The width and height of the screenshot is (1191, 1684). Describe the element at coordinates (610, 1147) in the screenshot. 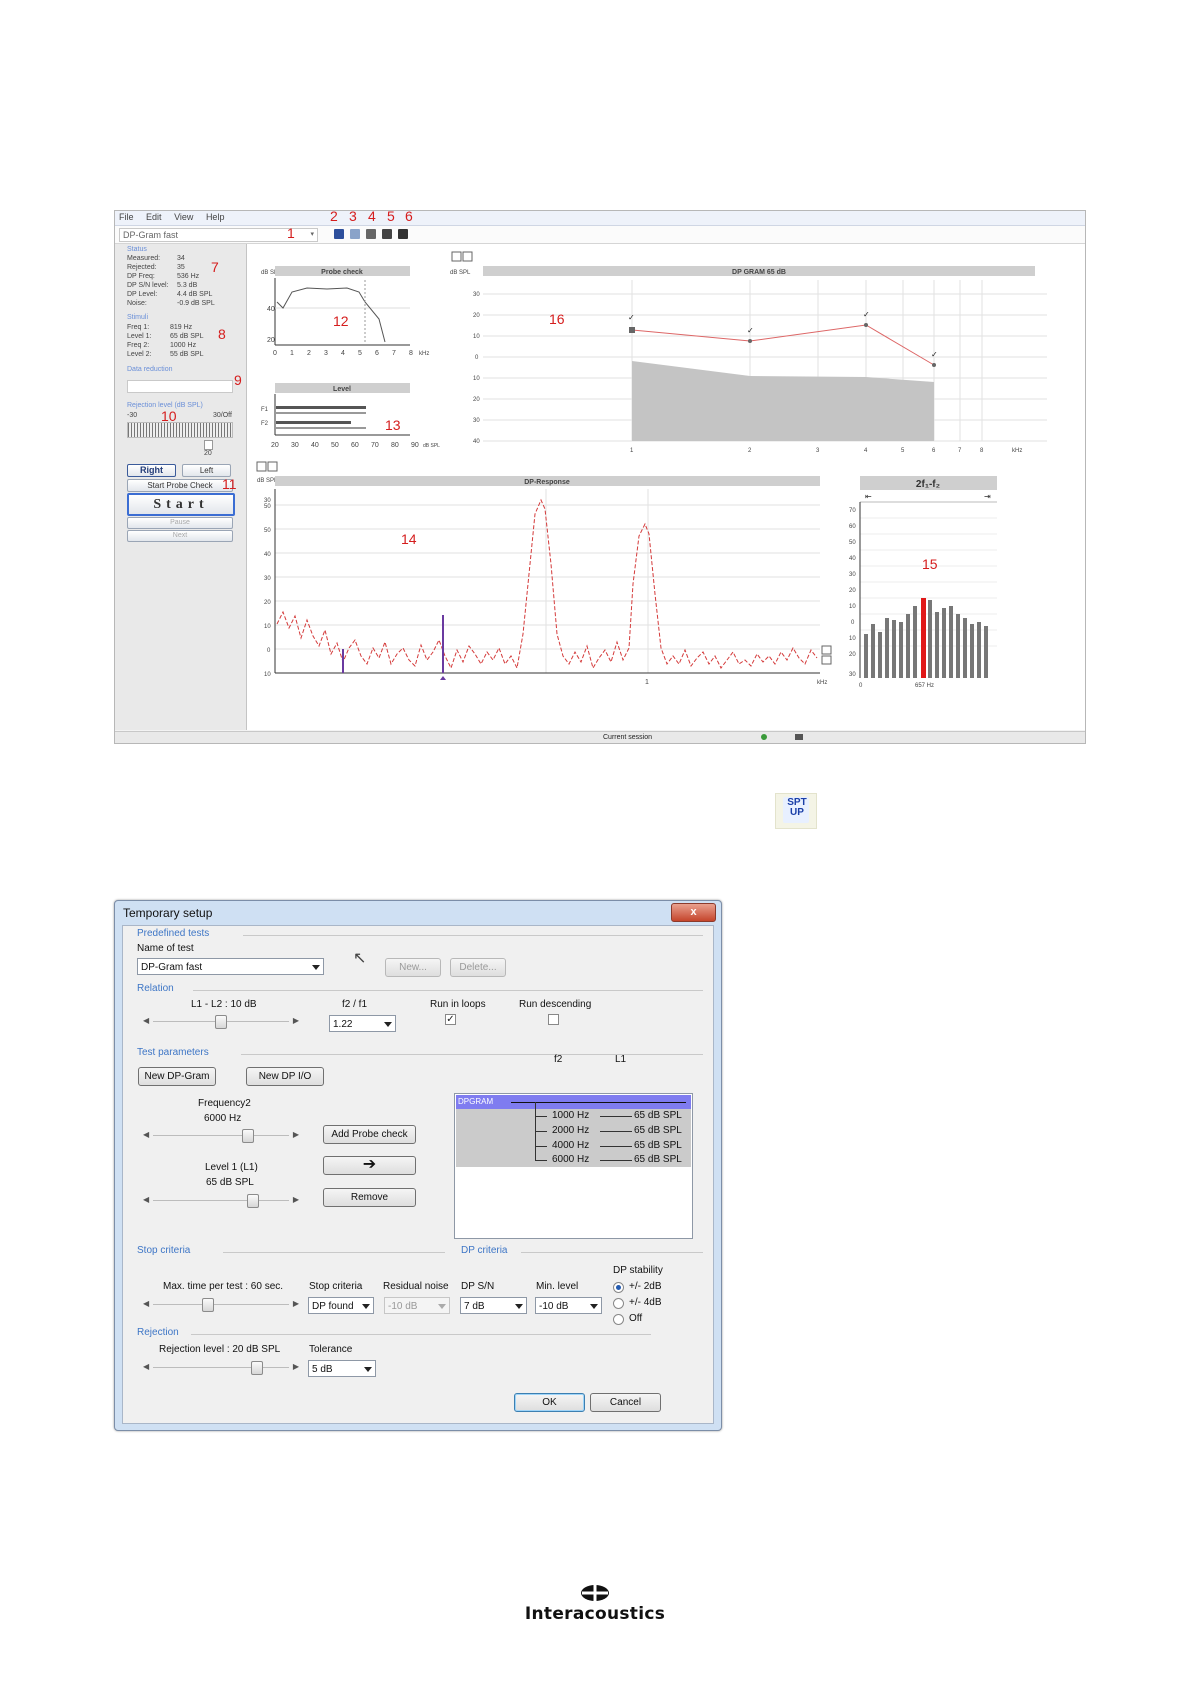

I see `list-item: 4000 Hz 65 dB SPL` at that location.